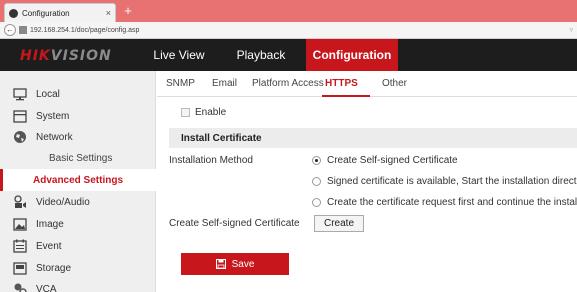  Describe the element at coordinates (571, 30) in the screenshot. I see `address-dropdown-icon: ▿` at that location.